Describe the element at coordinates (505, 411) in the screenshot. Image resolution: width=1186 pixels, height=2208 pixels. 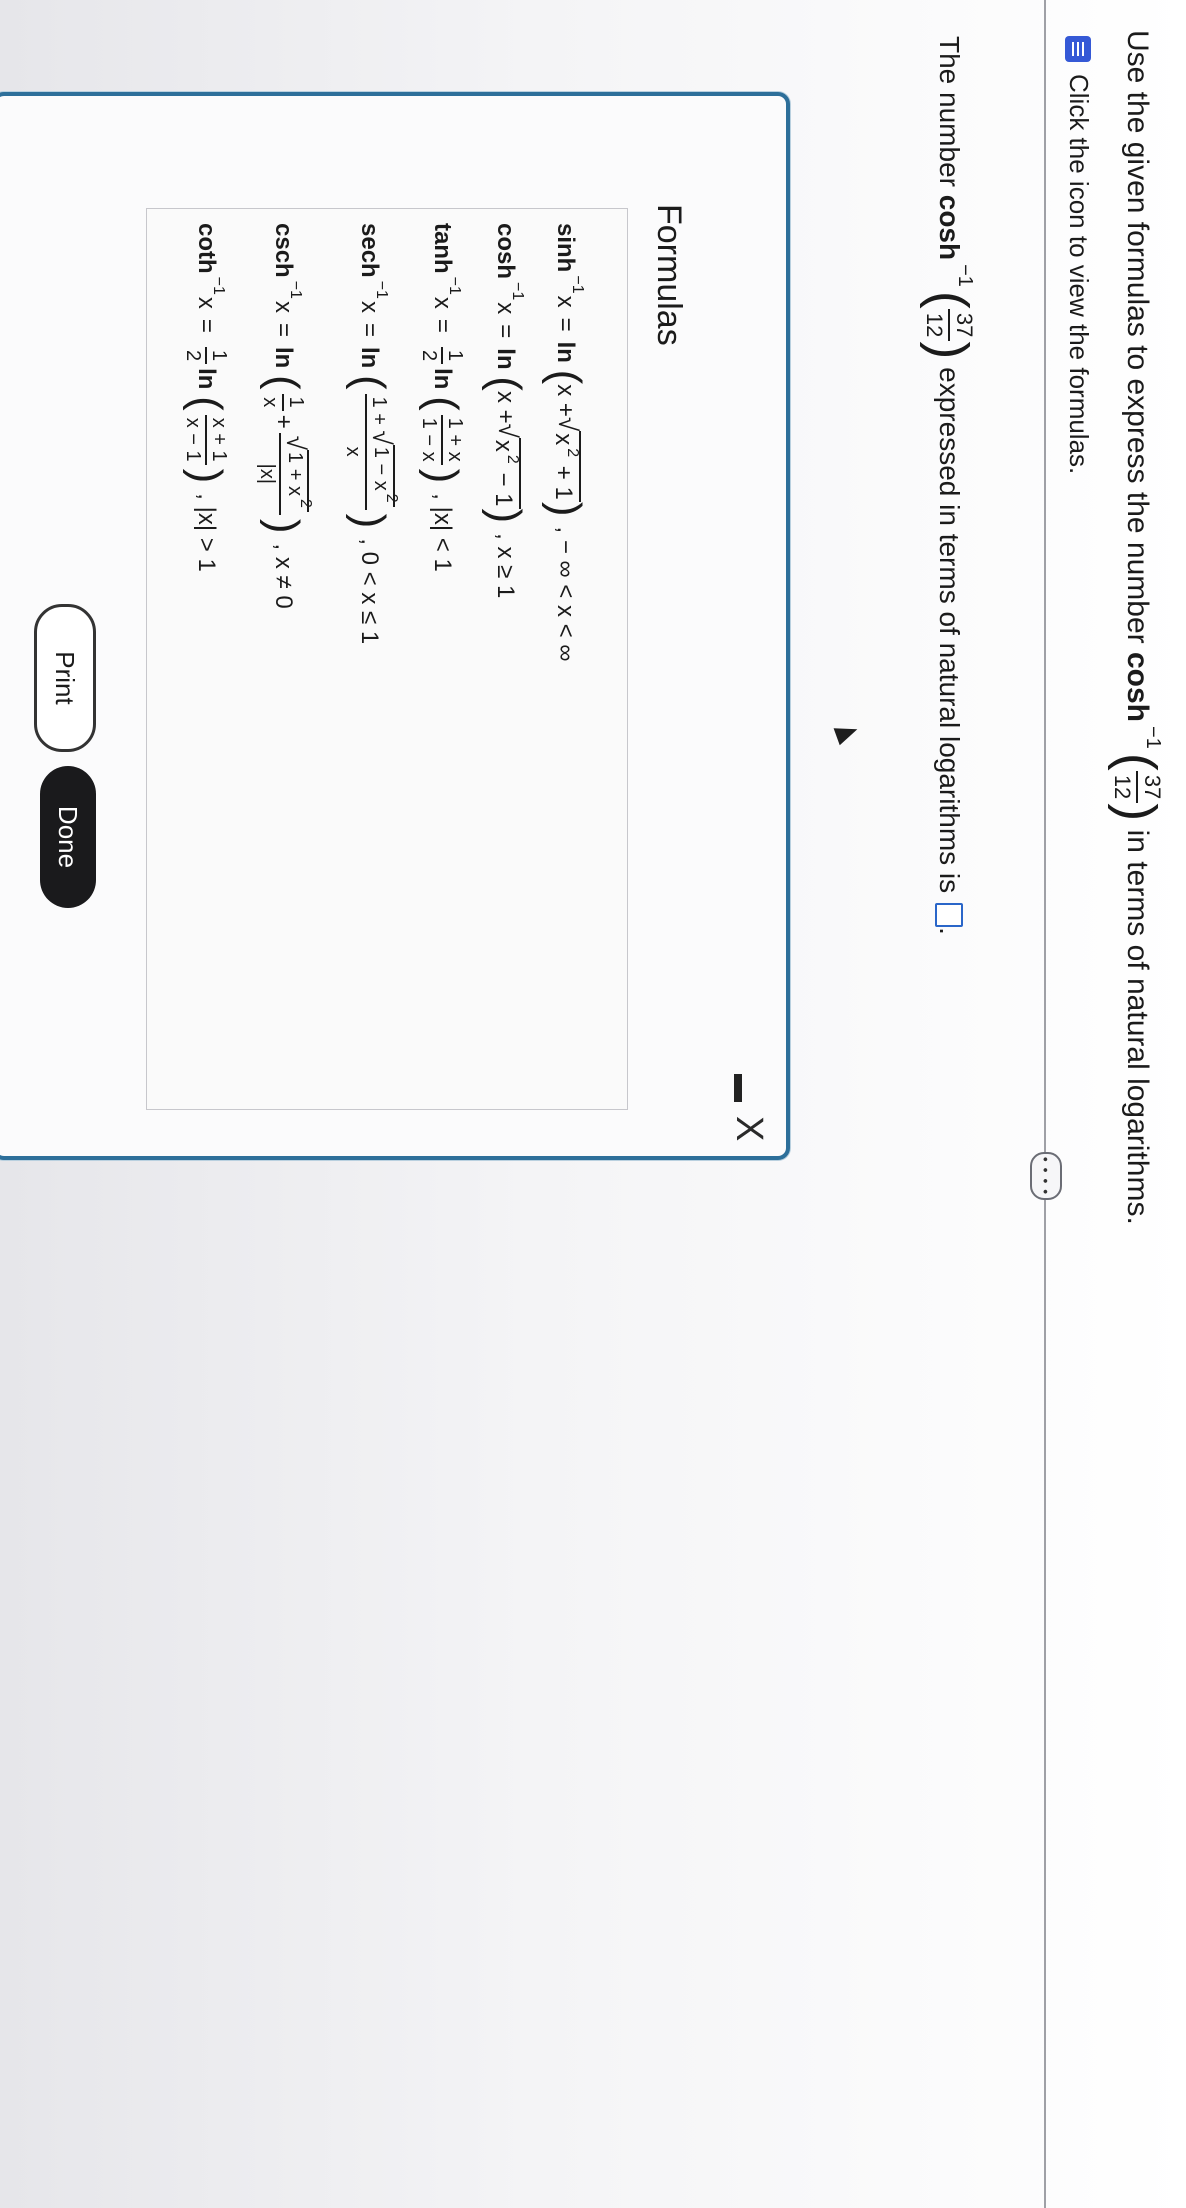
I see `formula-cosh: cosh −1 x = ln (x + √ x2 − 1) , x ≥ 1` at that location.